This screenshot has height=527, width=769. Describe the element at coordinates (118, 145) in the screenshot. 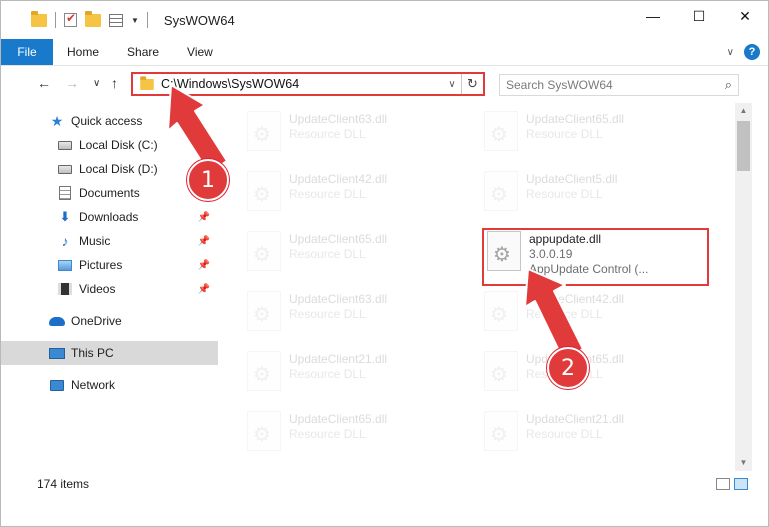

I see `sidebar-item-label: Local Disk (C:)` at that location.